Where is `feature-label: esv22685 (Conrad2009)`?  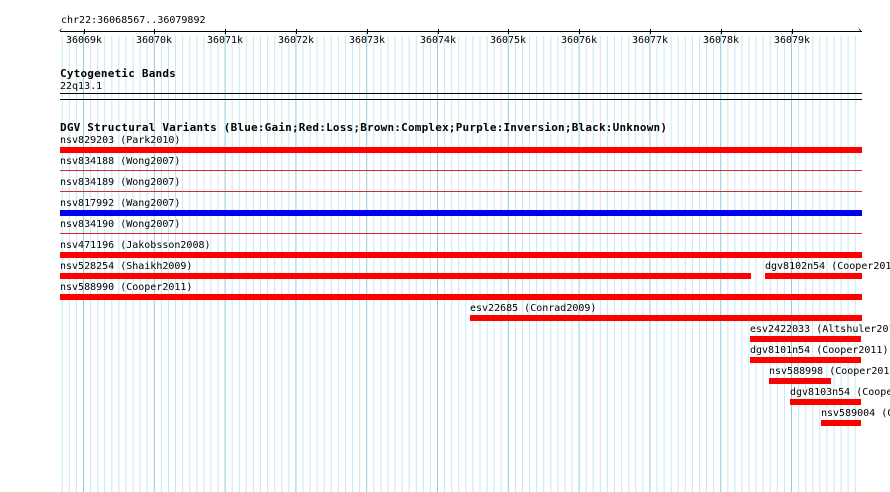
feature-label: esv22685 (Conrad2009) is located at coordinates (533, 308).